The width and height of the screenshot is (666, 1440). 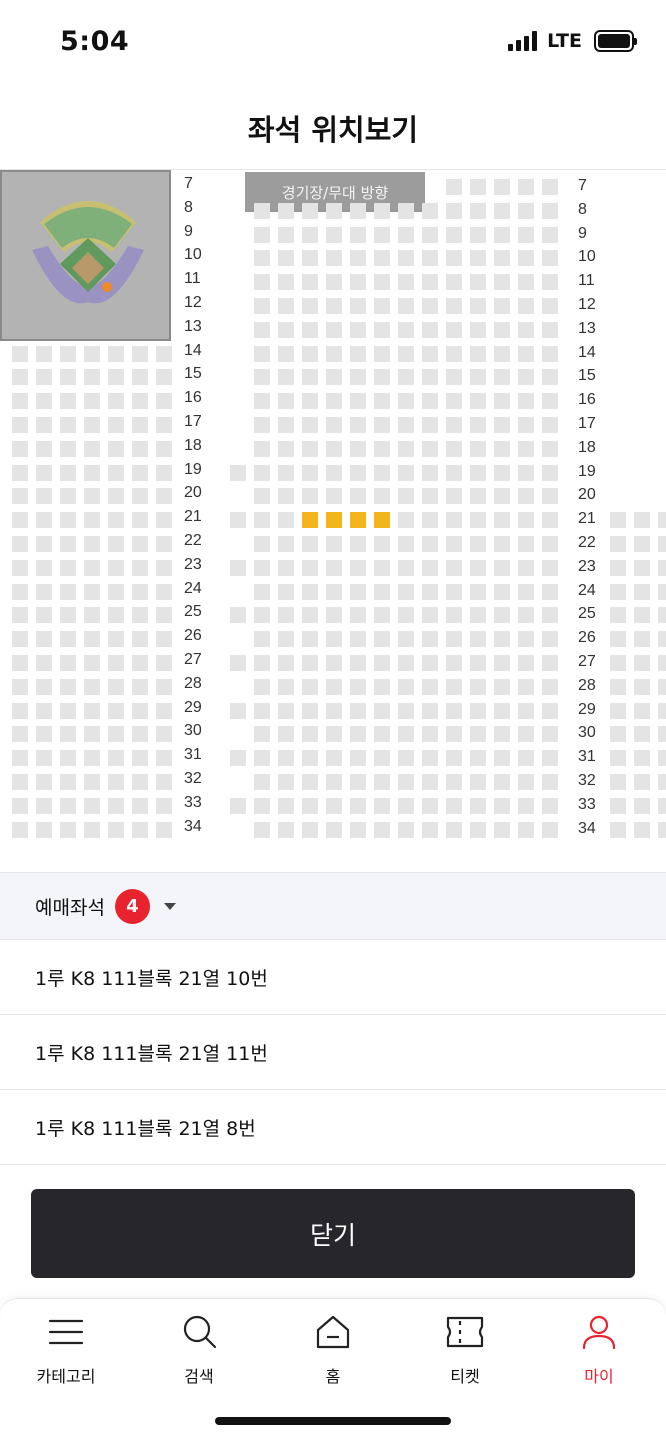 What do you see at coordinates (333, 1353) in the screenshot?
I see `nav-item-home: 홈` at bounding box center [333, 1353].